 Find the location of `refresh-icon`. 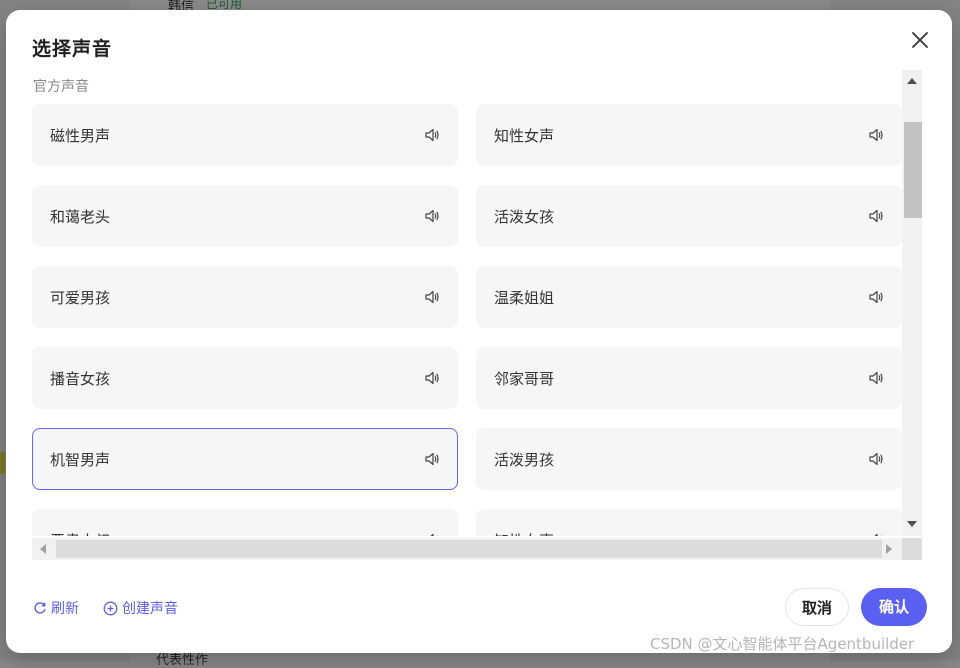

refresh-icon is located at coordinates (40, 608).